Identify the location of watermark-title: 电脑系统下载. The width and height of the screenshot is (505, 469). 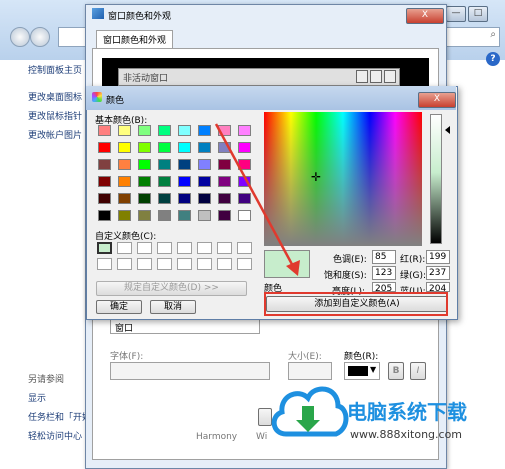
(407, 412).